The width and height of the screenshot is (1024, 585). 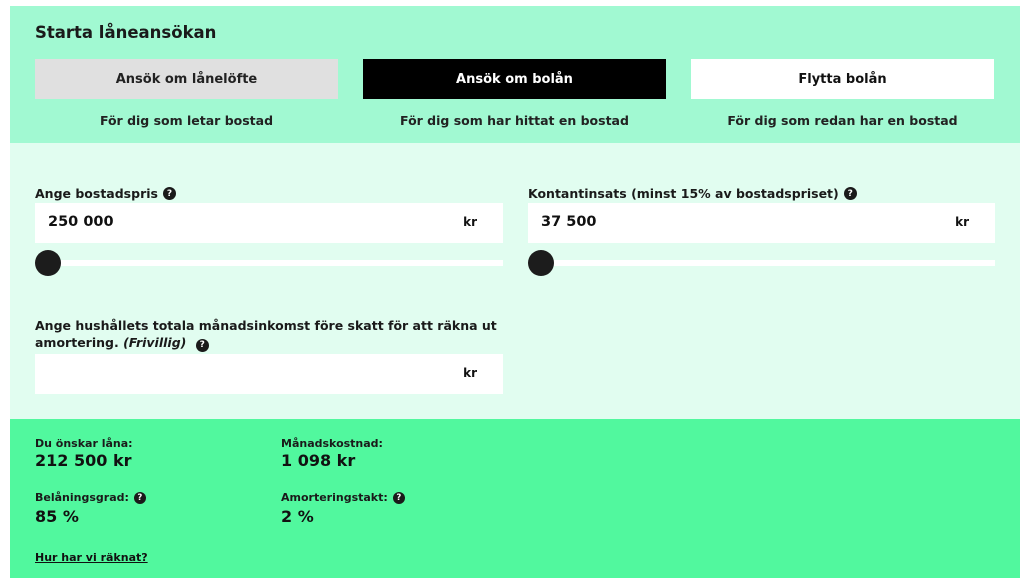 I want to click on price-help-icon: ?, so click(x=169, y=193).